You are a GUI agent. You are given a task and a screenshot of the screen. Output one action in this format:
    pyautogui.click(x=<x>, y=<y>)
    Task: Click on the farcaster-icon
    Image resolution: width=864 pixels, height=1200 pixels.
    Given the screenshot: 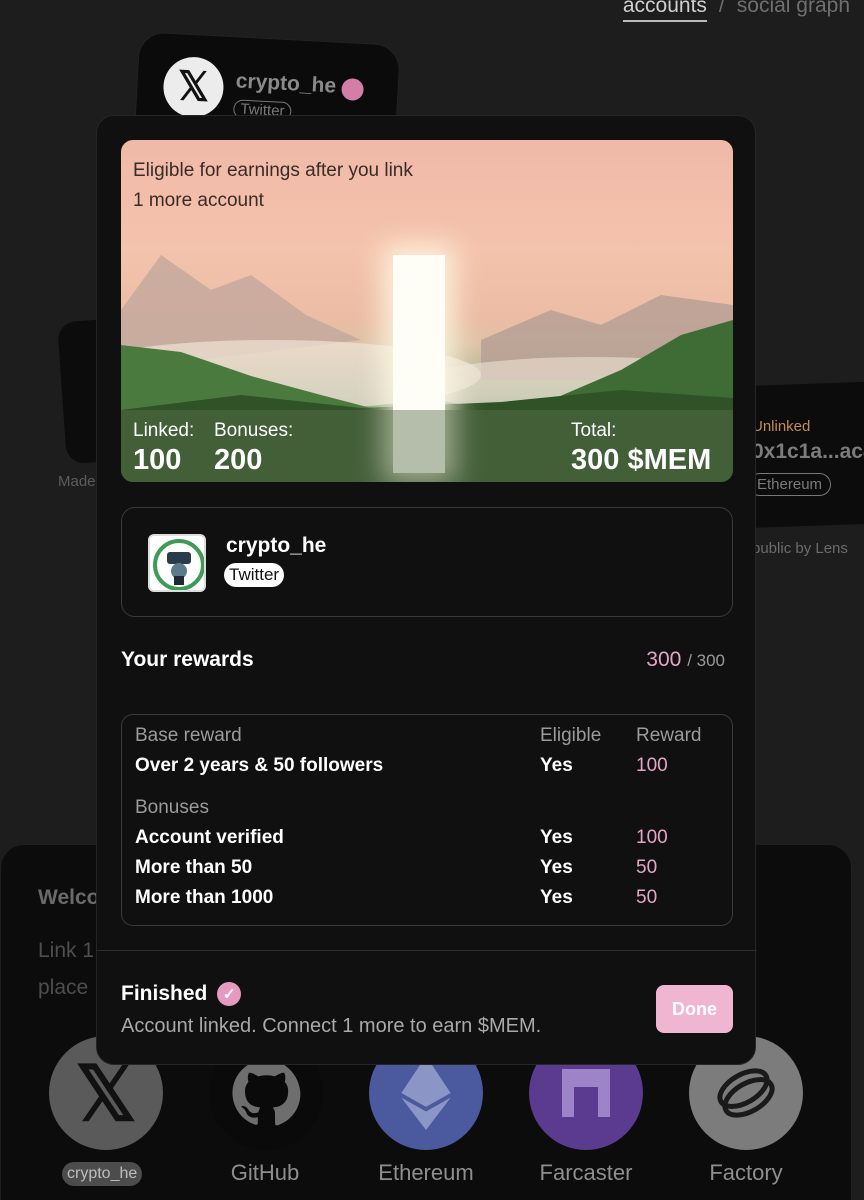 What is the action you would take?
    pyautogui.click(x=586, y=1093)
    